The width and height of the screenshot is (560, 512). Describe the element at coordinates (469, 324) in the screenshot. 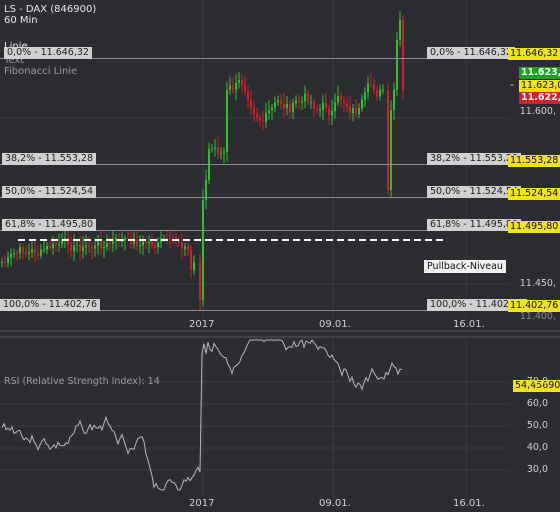

I see `x-tick-1601: 16.01.` at that location.